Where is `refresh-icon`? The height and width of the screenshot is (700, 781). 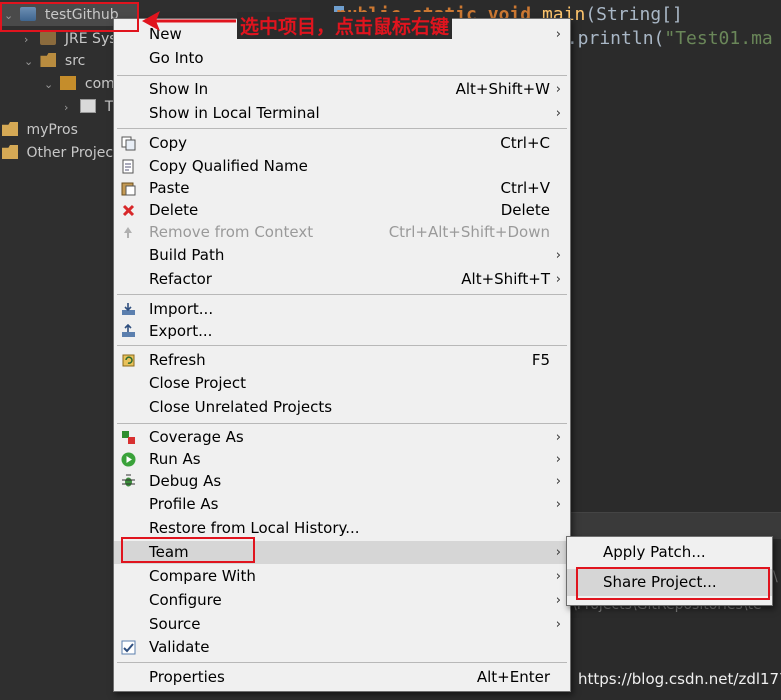
refresh-icon is located at coordinates (128, 360).